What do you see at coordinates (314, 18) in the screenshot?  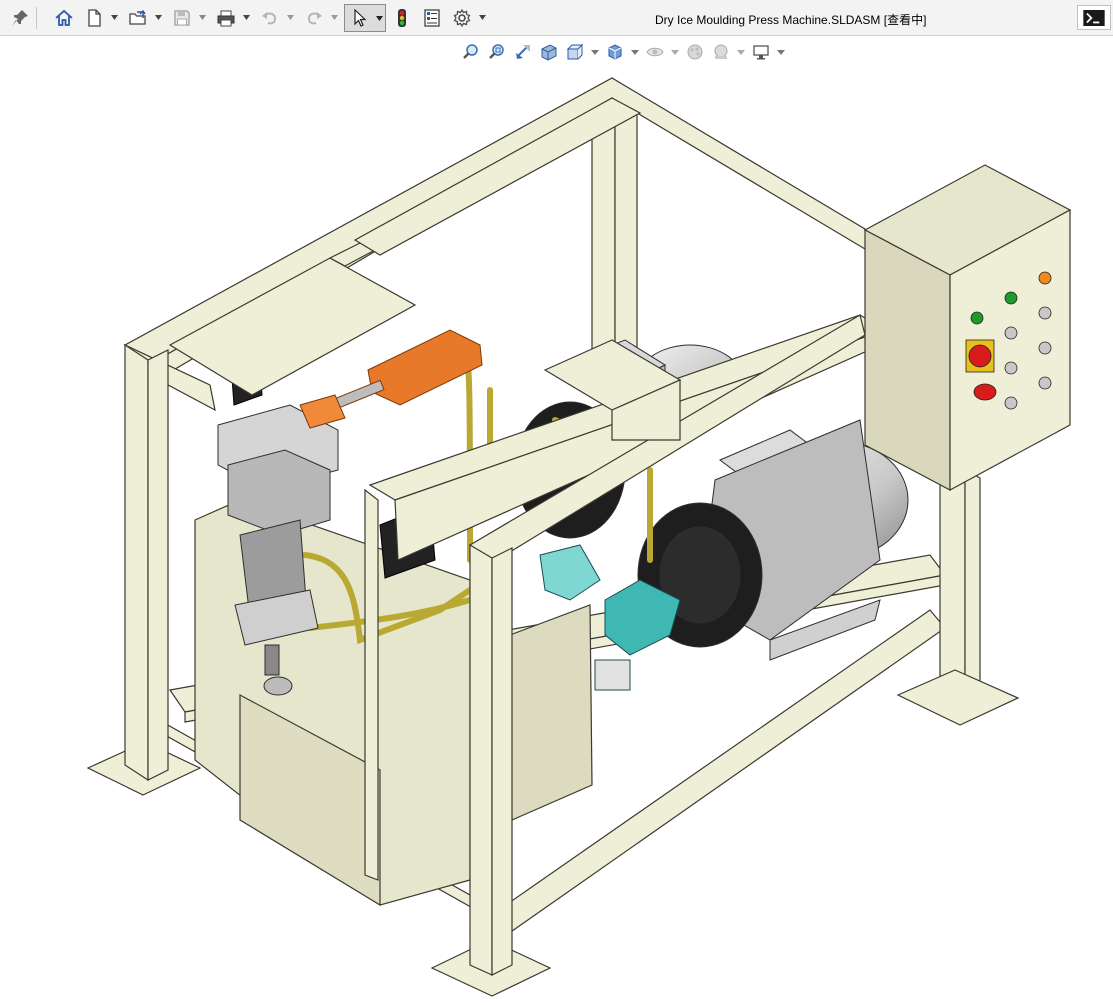 I see `redo-icon` at bounding box center [314, 18].